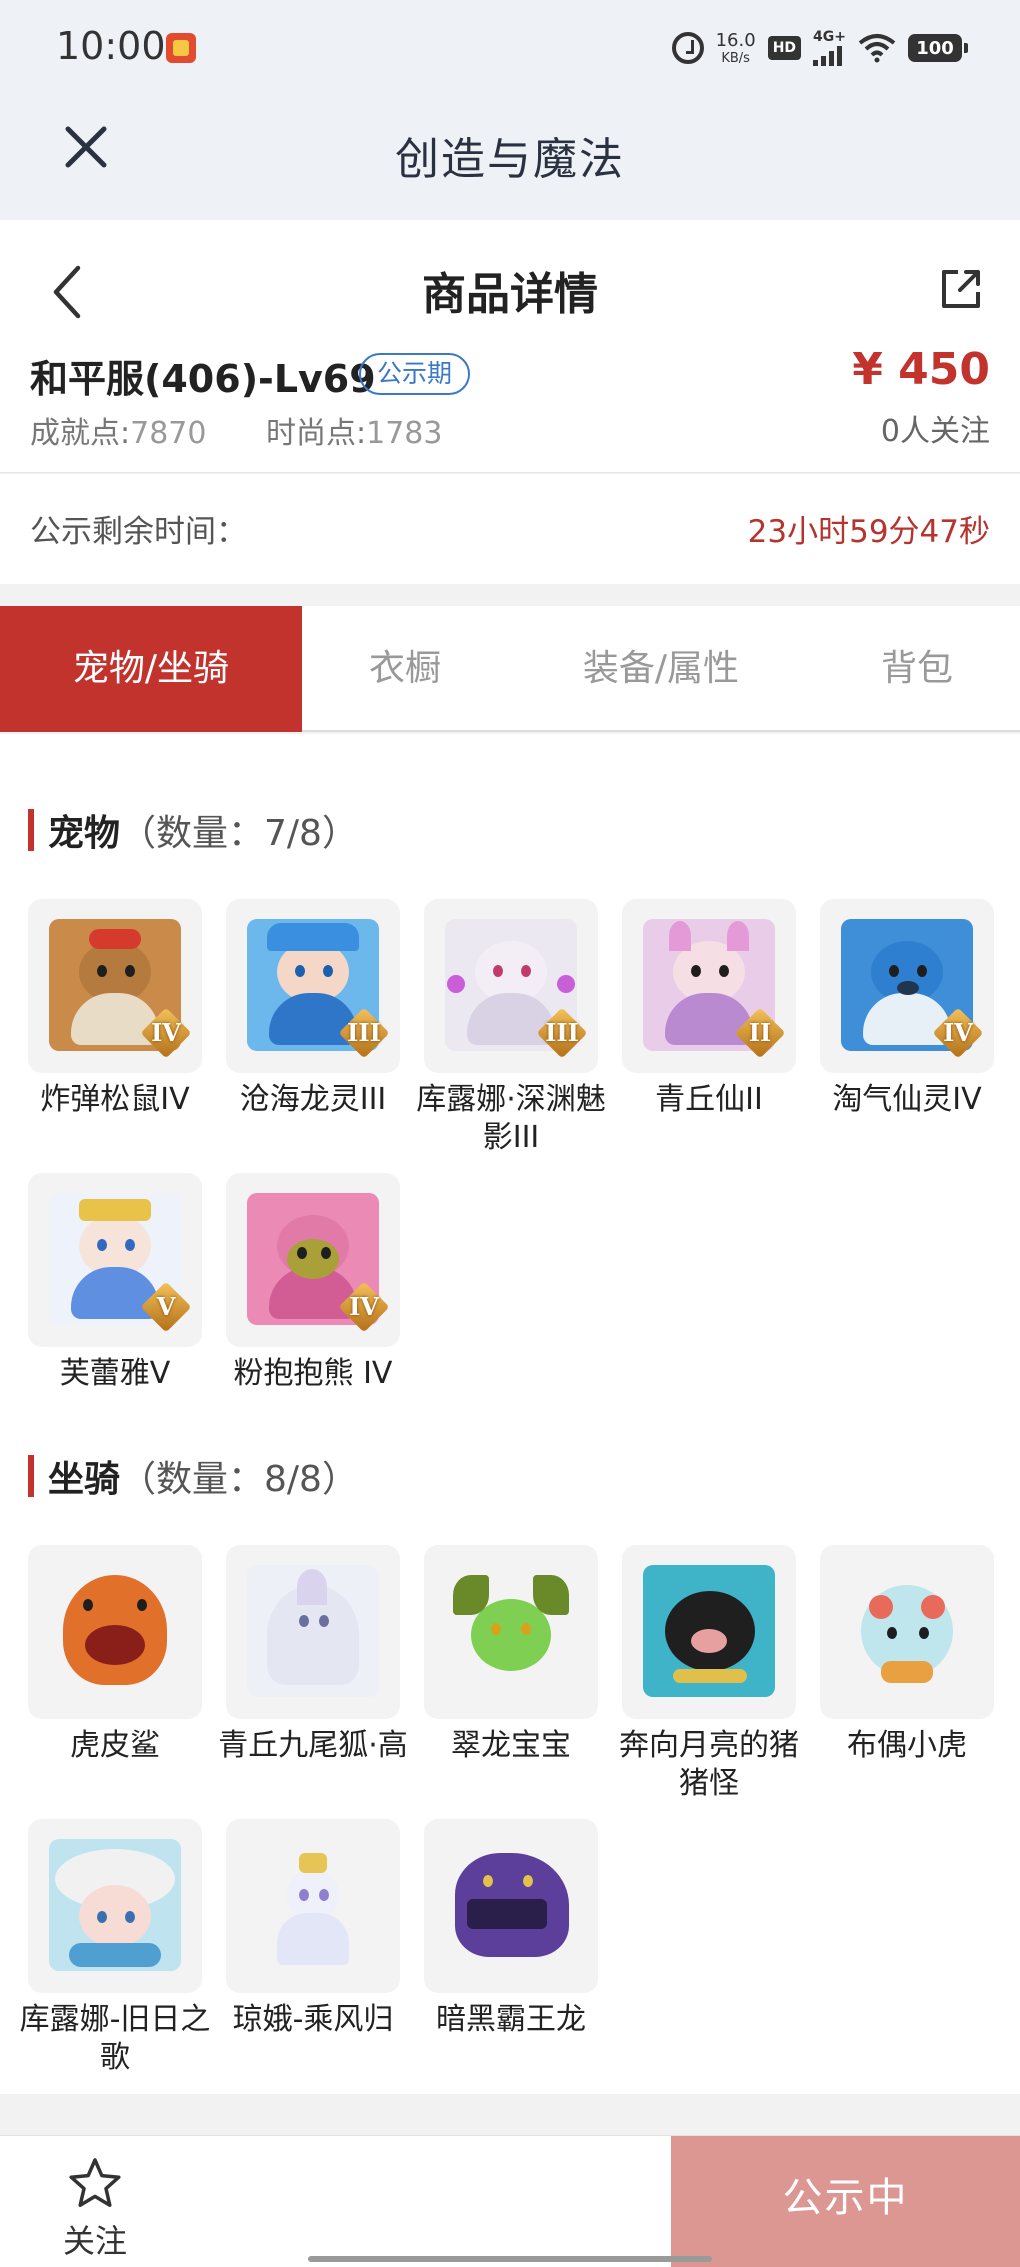 This screenshot has width=1020, height=2267. I want to click on home-indicator, so click(510, 2259).